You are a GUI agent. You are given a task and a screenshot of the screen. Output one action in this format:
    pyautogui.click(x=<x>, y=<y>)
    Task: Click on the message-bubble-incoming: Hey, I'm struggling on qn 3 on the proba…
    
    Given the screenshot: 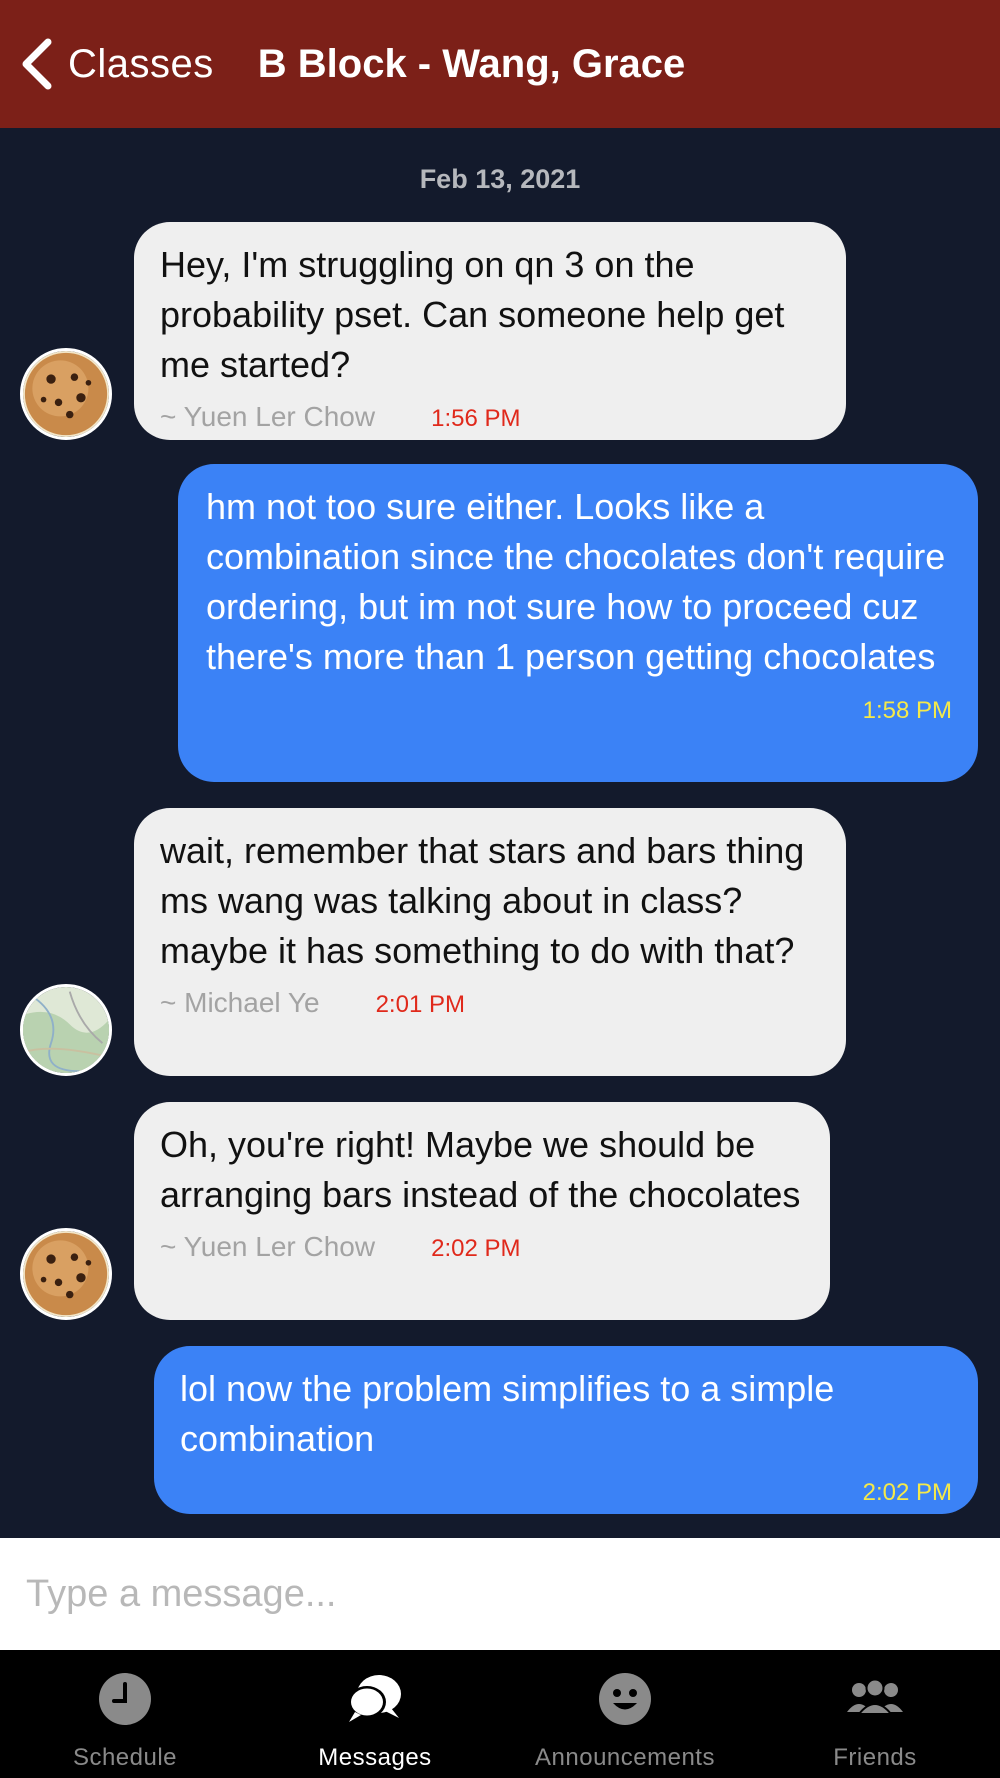 What is the action you would take?
    pyautogui.click(x=490, y=331)
    